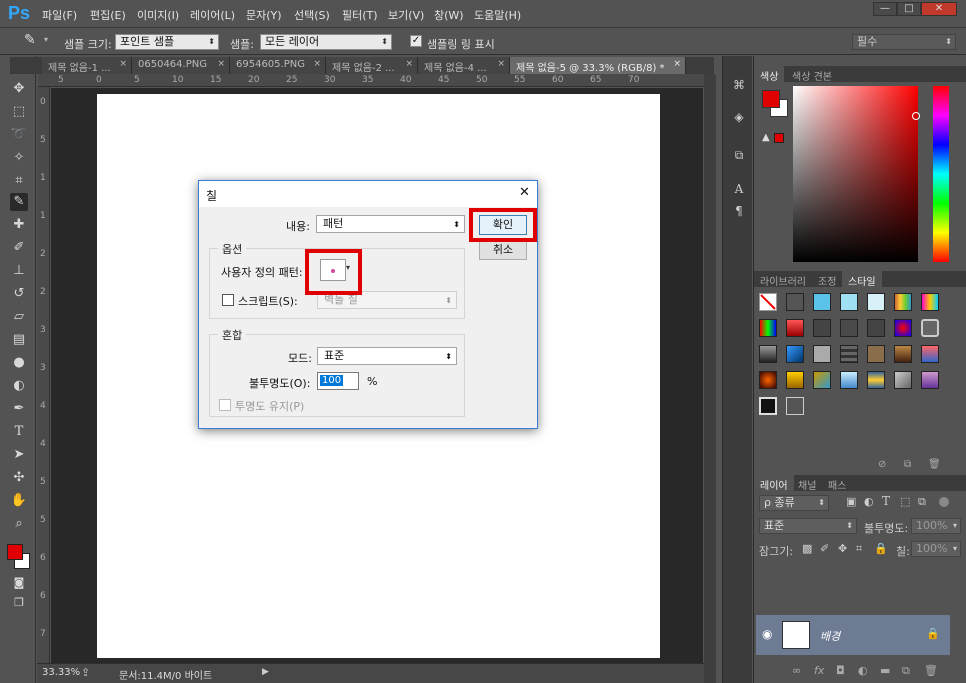  What do you see at coordinates (886, 501) in the screenshot?
I see `filter-type-icon: T` at bounding box center [886, 501].